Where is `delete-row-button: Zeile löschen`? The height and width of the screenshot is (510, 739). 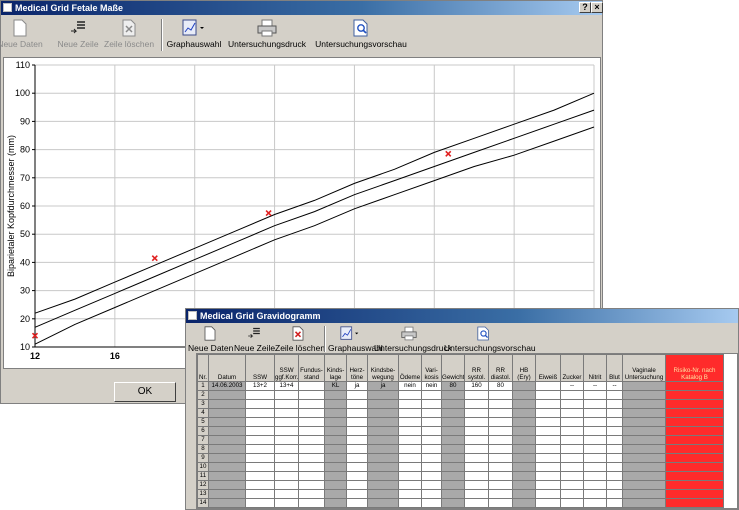 delete-row-button: Zeile löschen is located at coordinates (129, 34).